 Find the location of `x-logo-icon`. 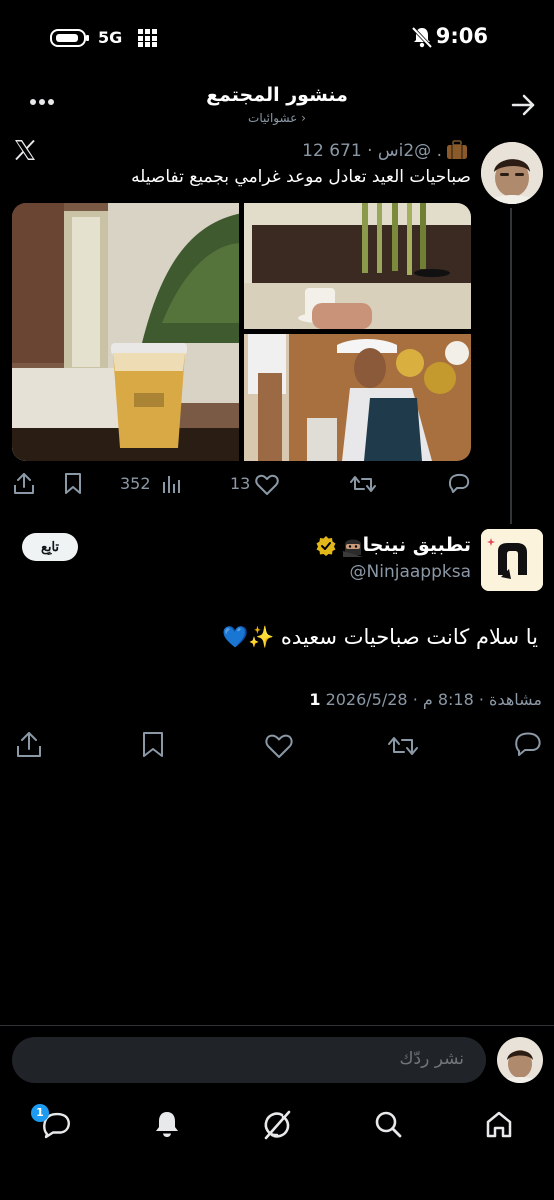

x-logo-icon is located at coordinates (25, 150).